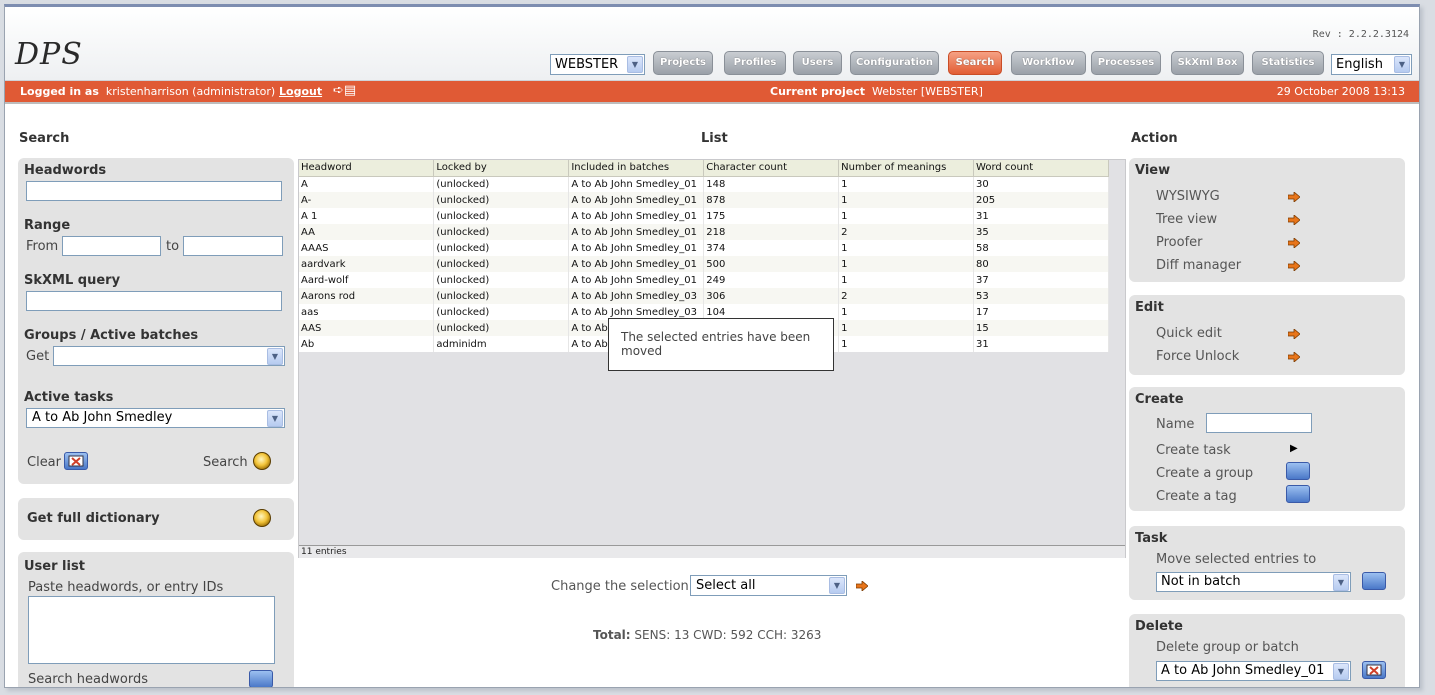 The width and height of the screenshot is (1435, 695). Describe the element at coordinates (1294, 266) in the screenshot. I see `diff-manager-arrow-icon` at that location.